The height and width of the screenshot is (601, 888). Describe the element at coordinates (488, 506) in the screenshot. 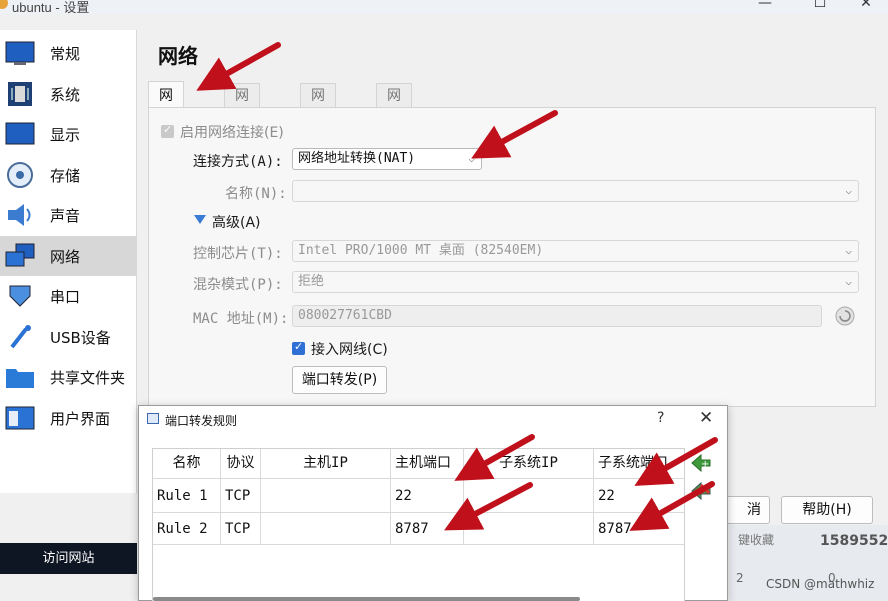

I see `annotation-arrow-host-port` at that location.